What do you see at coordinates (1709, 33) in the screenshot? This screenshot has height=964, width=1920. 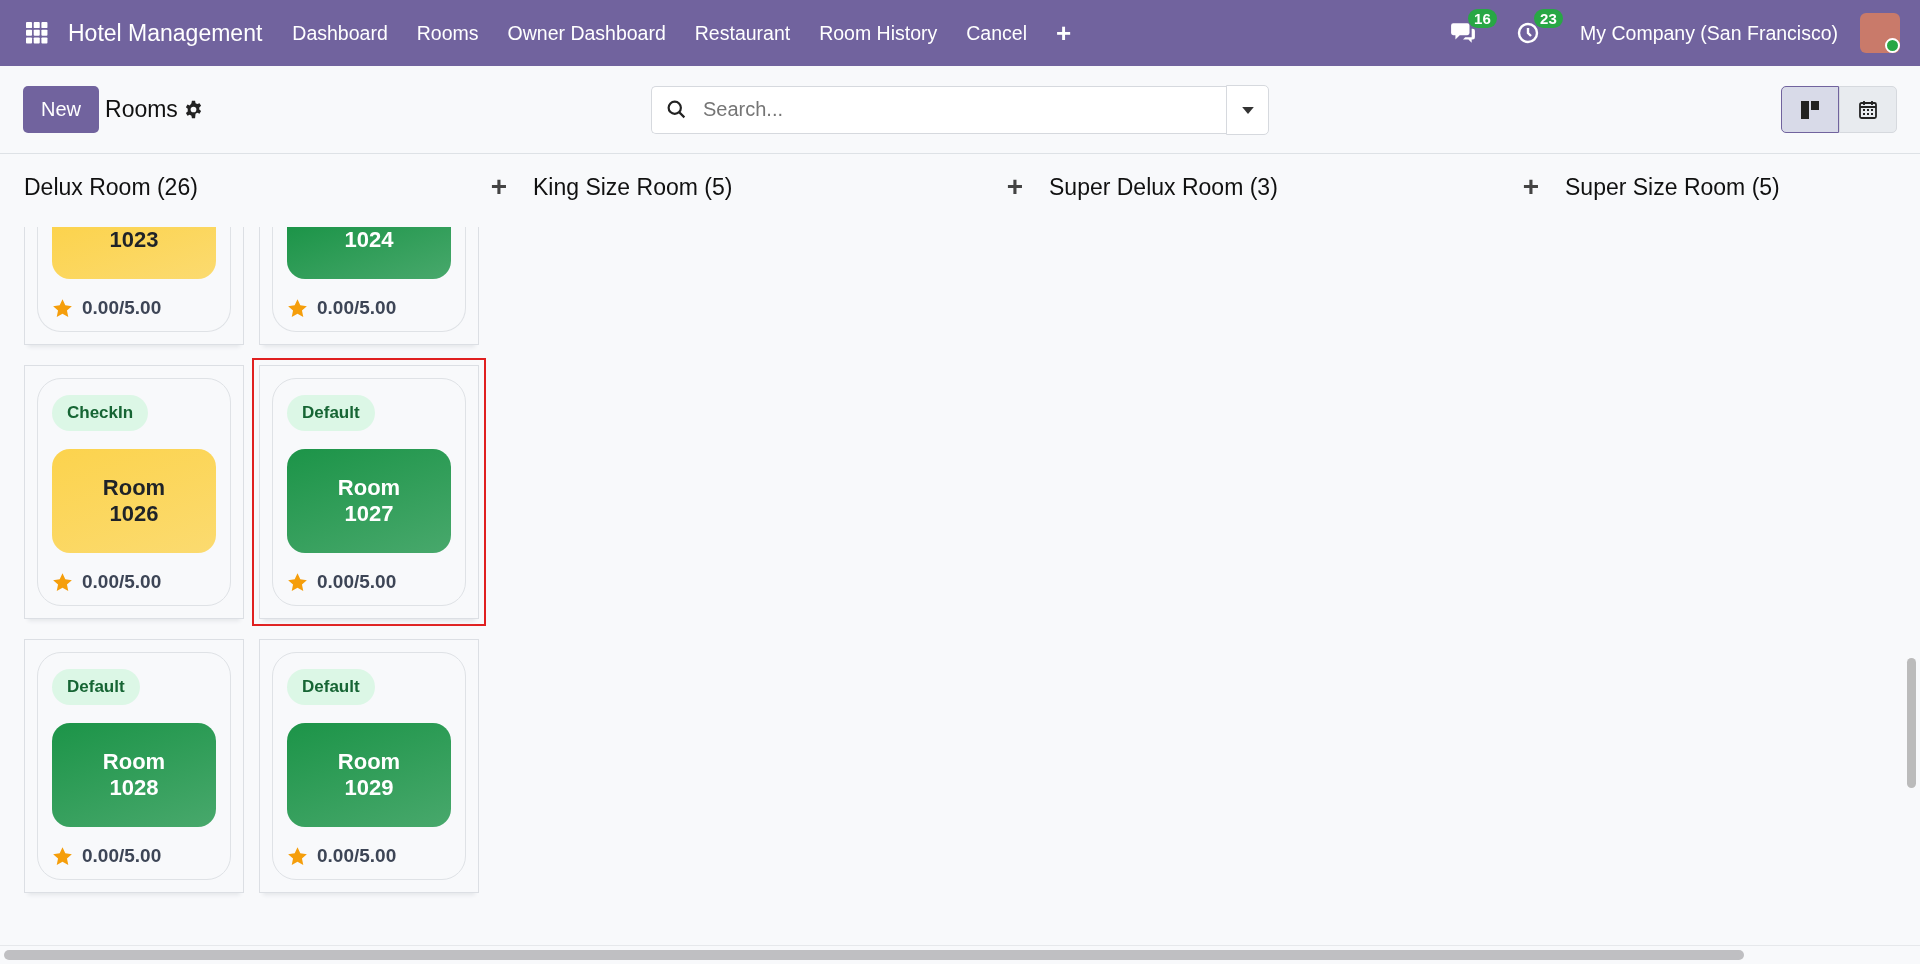 I see `company-switcher: My Company (San Francisco)` at bounding box center [1709, 33].